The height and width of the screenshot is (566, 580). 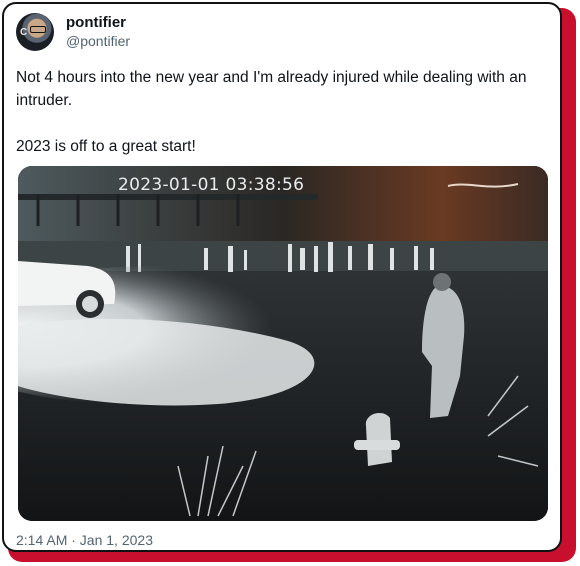 I want to click on post-timestamp: 2:14 AM · Jan 1, 2023, so click(x=84, y=540).